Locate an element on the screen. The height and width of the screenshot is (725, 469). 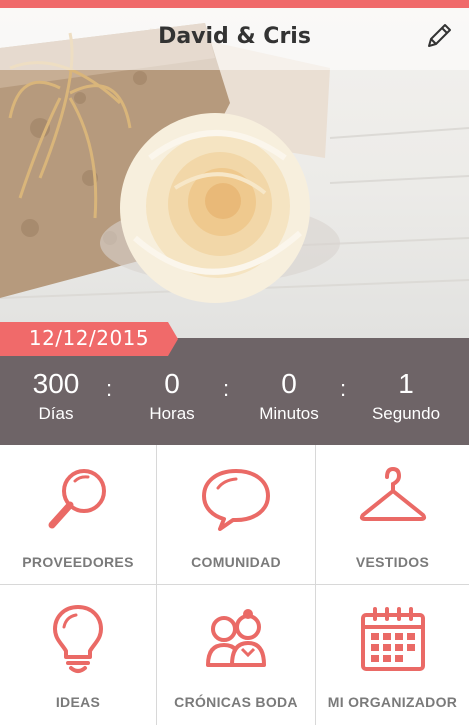
speech-bubble-icon is located at coordinates (236, 500).